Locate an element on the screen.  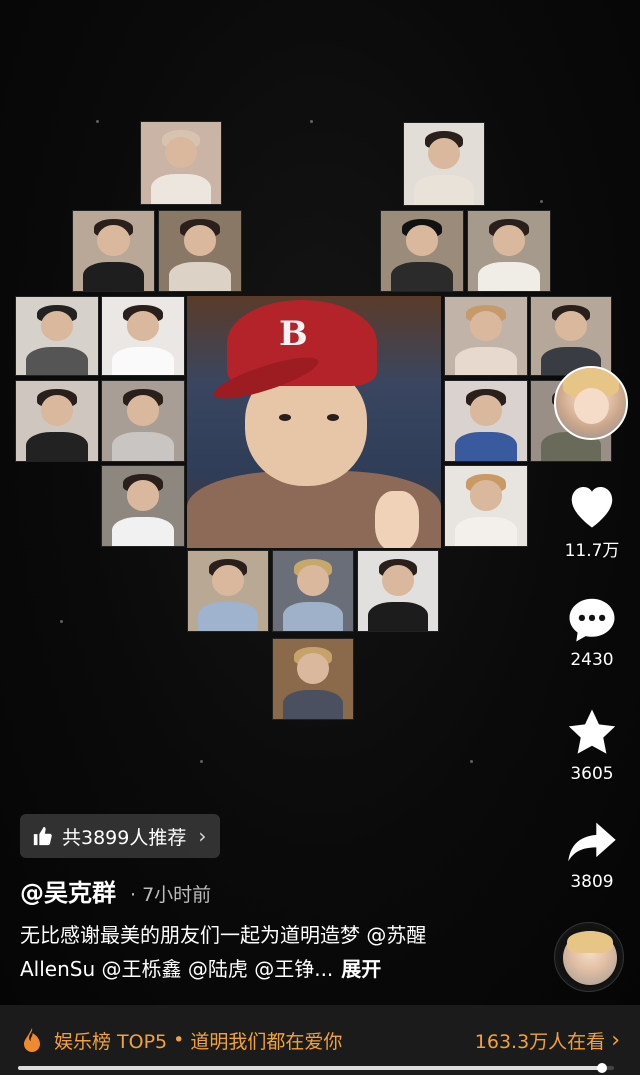
peace-sign-hand is located at coordinates (397, 519).